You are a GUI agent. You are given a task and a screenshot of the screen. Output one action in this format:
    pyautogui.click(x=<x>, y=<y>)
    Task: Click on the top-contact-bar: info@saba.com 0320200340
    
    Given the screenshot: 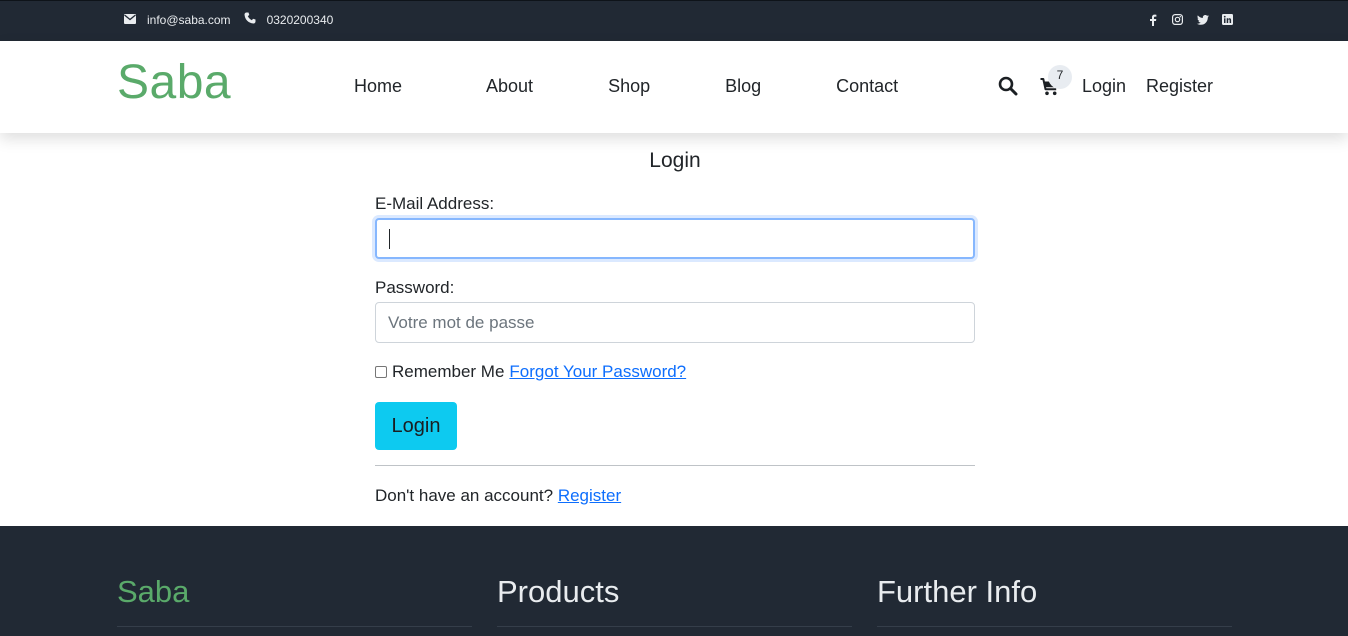 What is the action you would take?
    pyautogui.click(x=674, y=20)
    